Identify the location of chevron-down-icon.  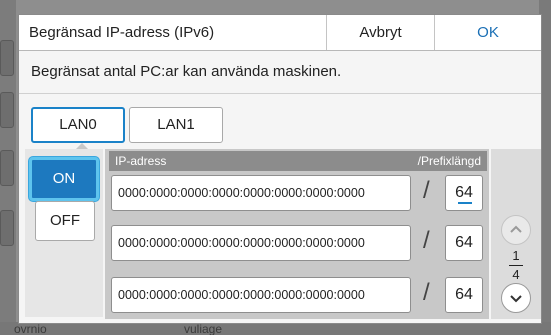
(516, 299).